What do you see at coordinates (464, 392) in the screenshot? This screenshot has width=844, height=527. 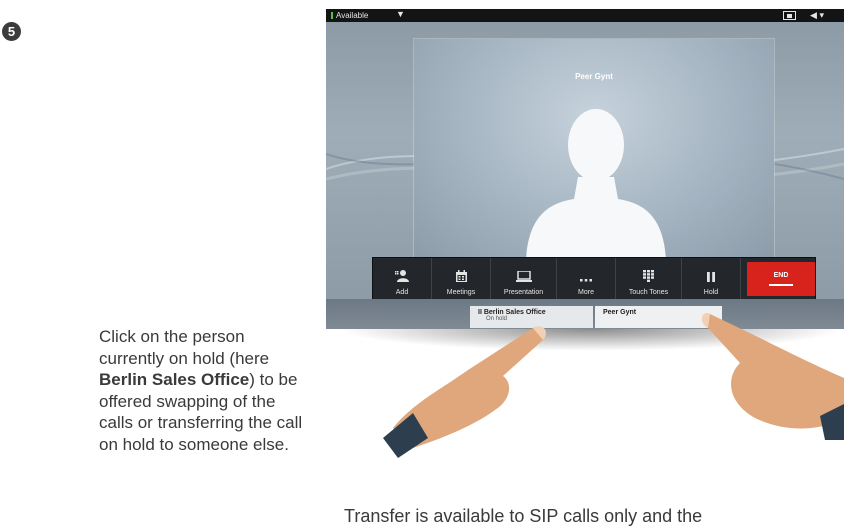 I see `left-pointing-hand` at bounding box center [464, 392].